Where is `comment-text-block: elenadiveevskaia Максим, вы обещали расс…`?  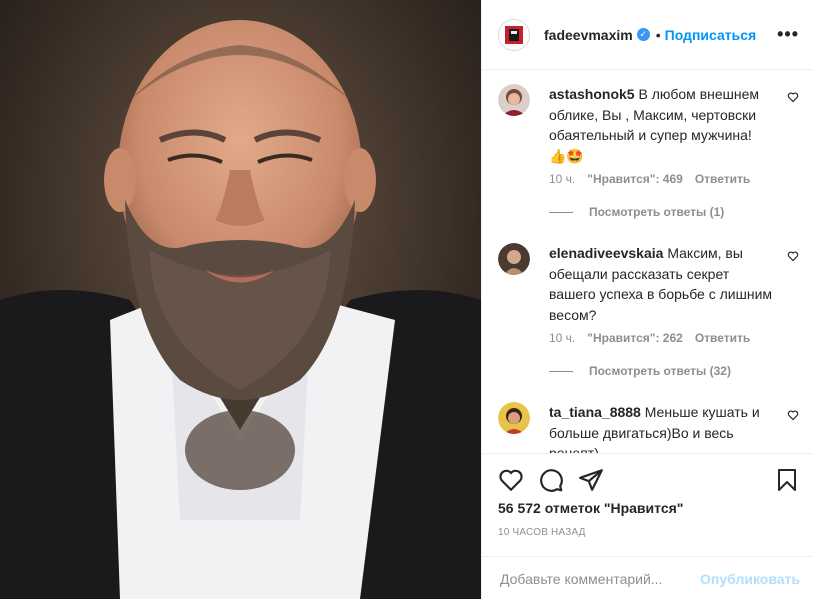
comment-text-block: elenadiveevskaia Максим, вы обещали расс… is located at coordinates (661, 284).